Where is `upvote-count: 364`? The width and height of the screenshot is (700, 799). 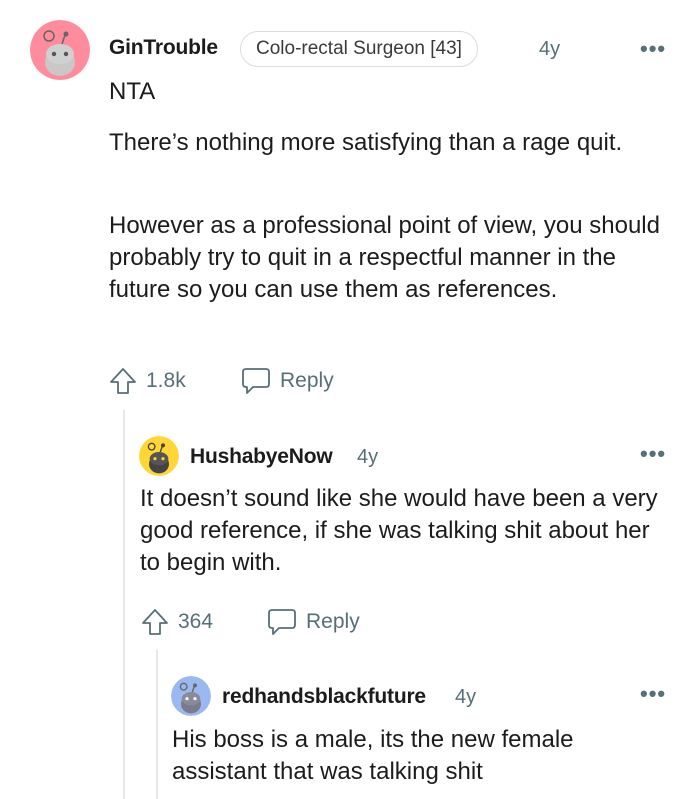
upvote-count: 364 is located at coordinates (196, 621).